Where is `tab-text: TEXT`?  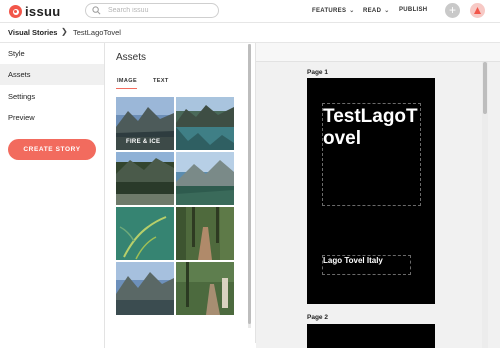 tab-text: TEXT is located at coordinates (161, 81).